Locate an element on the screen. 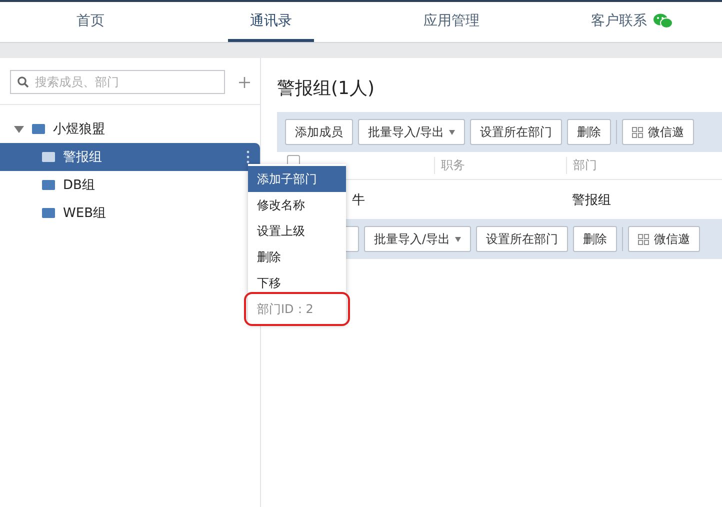 The image size is (722, 507). column-header: 职务 is located at coordinates (500, 165).